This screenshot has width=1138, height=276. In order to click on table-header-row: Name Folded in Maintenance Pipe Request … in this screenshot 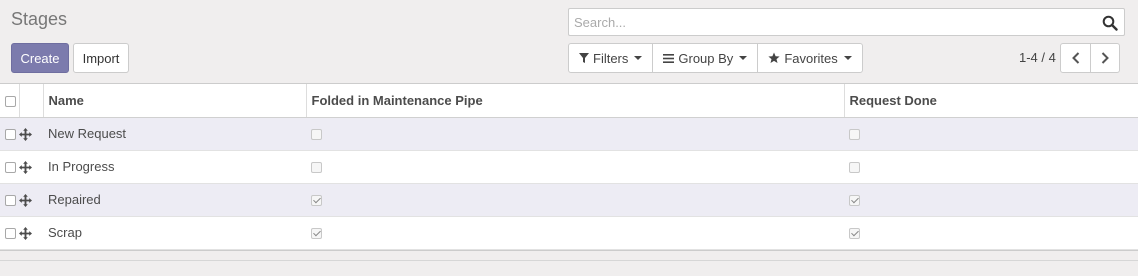, I will do `click(569, 101)`.